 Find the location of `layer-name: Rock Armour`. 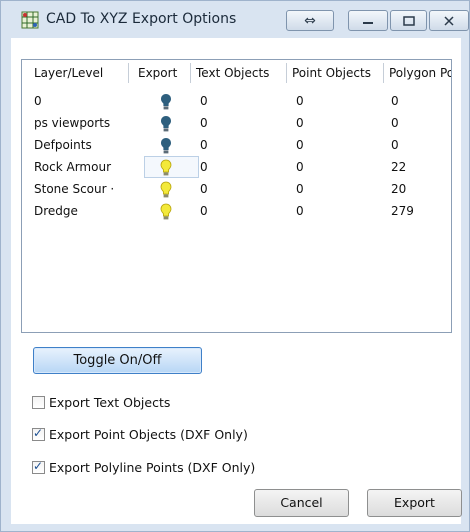

layer-name: Rock Armour is located at coordinates (73, 167).